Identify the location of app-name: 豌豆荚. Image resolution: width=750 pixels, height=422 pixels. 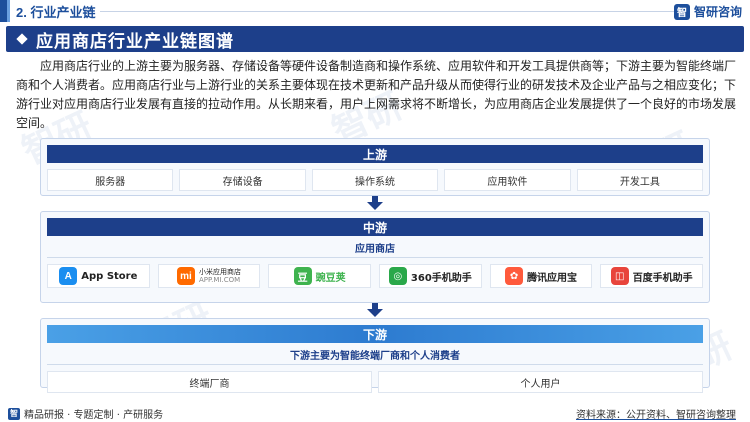
(330, 278).